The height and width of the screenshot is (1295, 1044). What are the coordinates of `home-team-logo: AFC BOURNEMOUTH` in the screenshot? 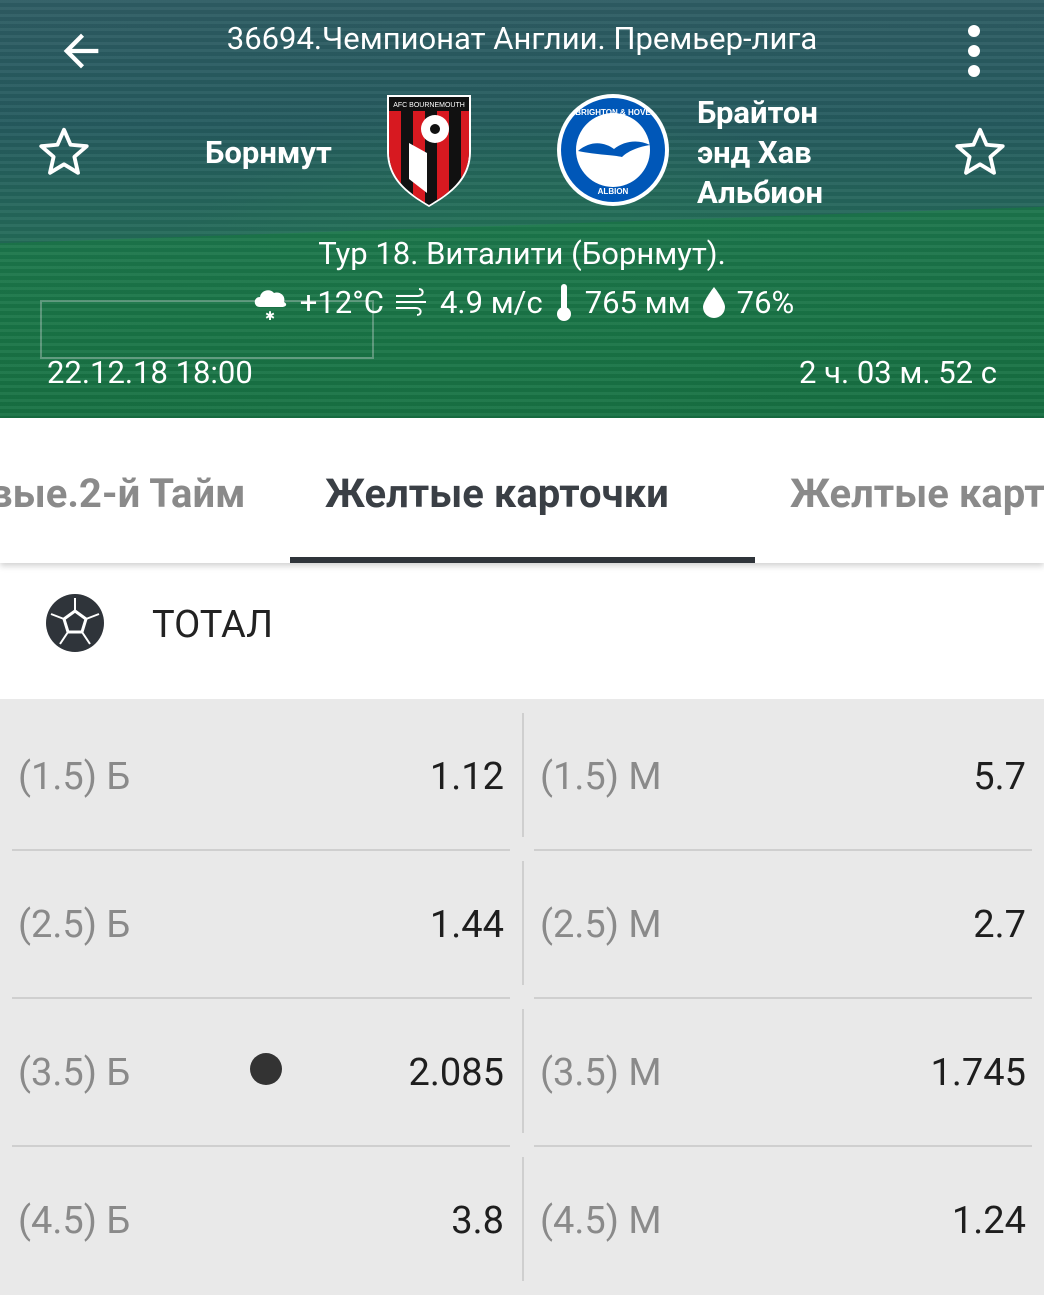 It's located at (429, 150).